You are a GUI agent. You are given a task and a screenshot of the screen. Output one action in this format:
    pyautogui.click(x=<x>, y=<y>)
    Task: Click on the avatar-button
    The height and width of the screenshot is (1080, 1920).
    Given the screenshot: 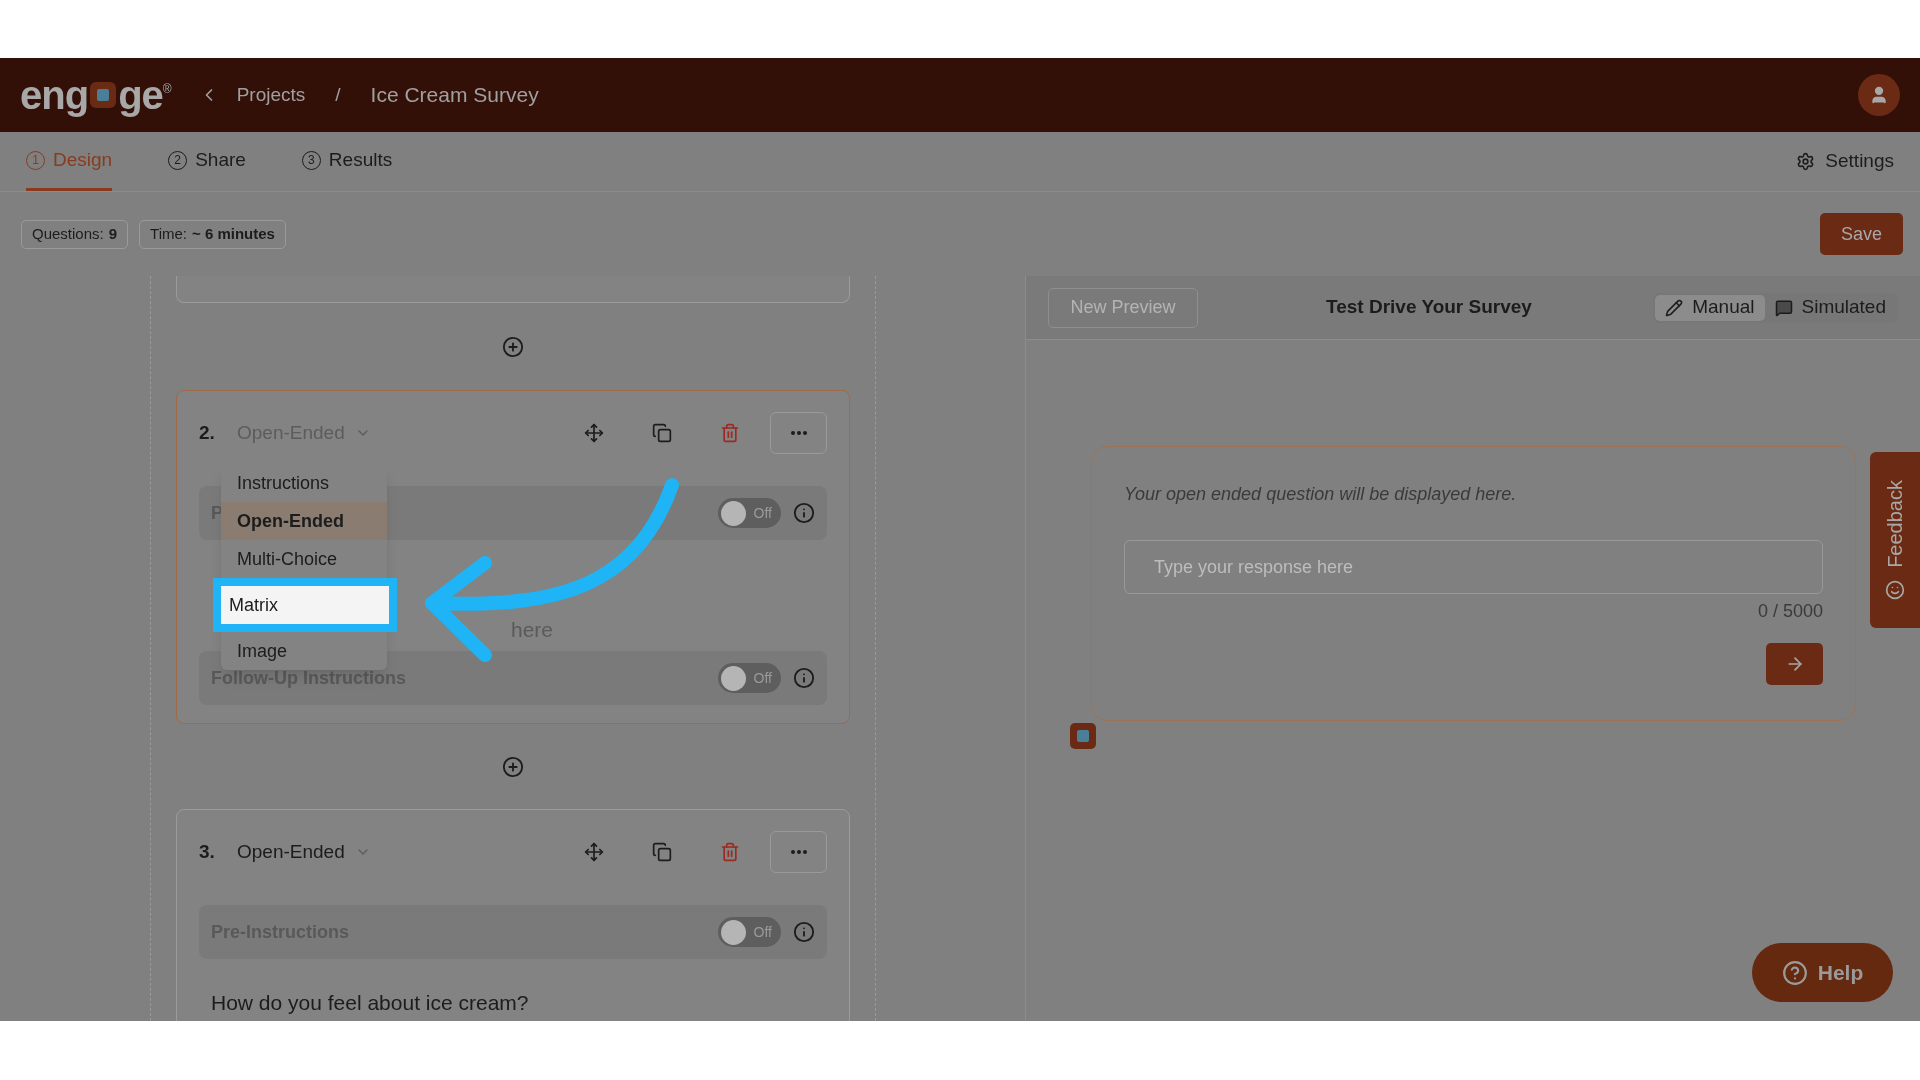 What is the action you would take?
    pyautogui.click(x=1879, y=95)
    